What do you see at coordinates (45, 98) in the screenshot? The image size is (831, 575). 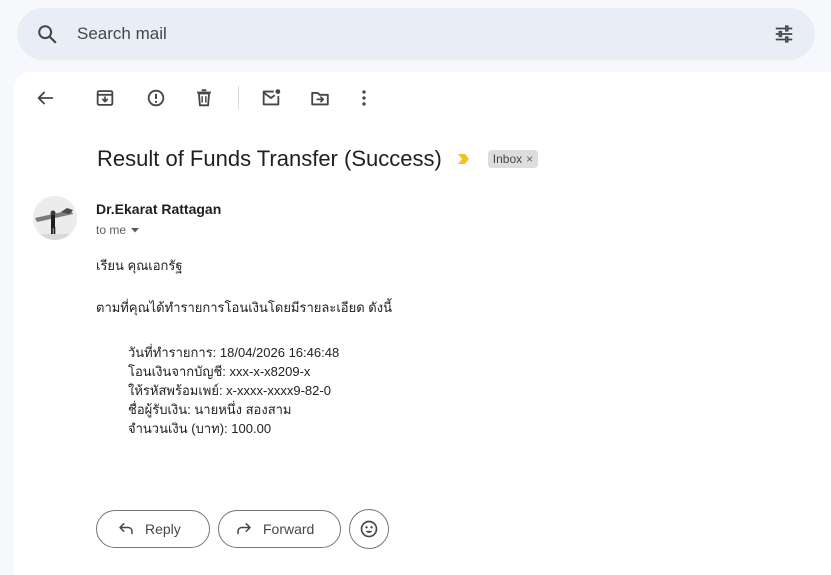 I see `back-arrow-icon` at bounding box center [45, 98].